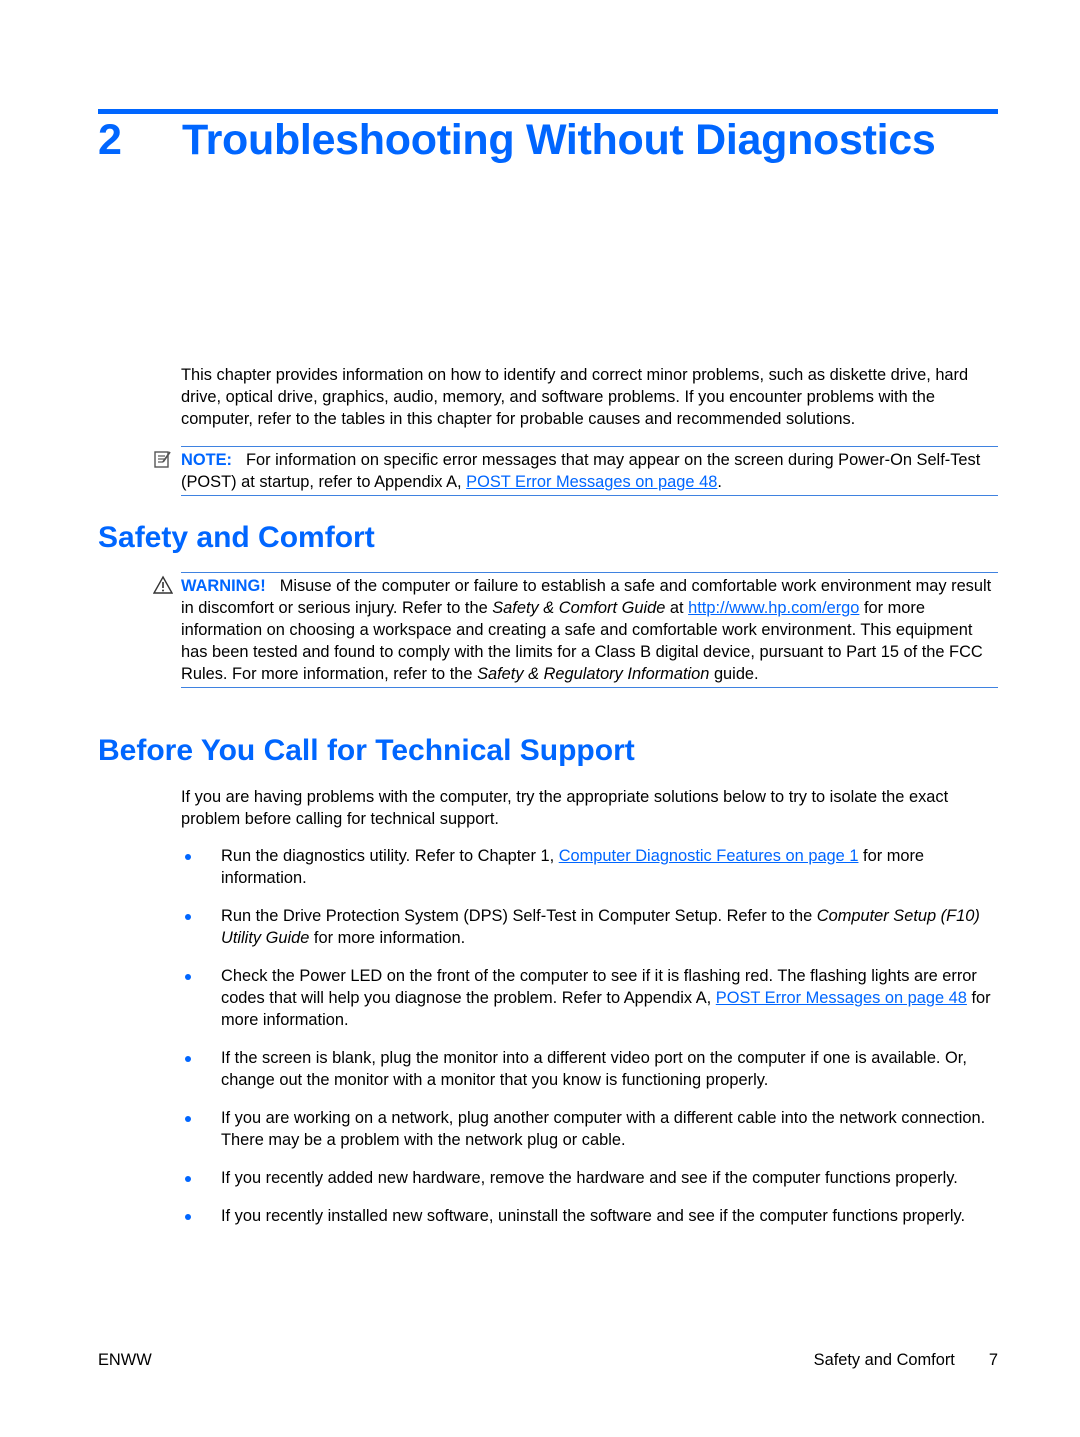  I want to click on computer-diagnostic-features-link: Computer Diagnostic Features on page 1, so click(709, 856).